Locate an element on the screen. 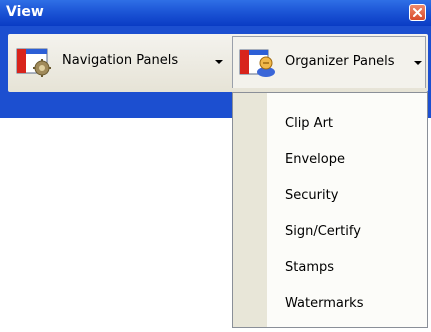  title-bar: View is located at coordinates (215, 13).